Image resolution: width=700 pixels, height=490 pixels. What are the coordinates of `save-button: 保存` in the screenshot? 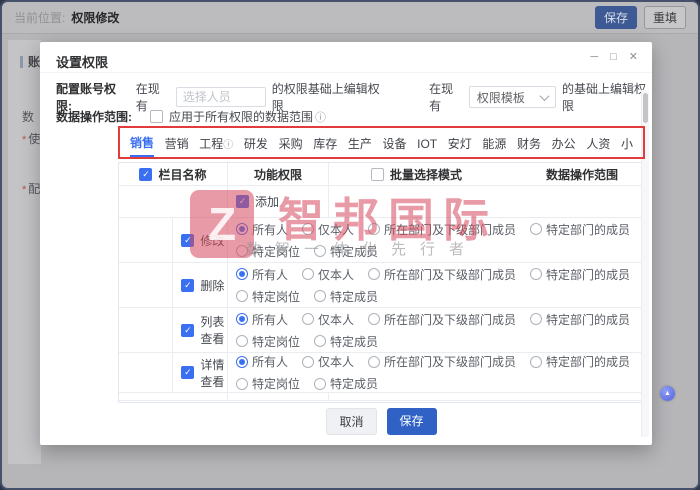 It's located at (411, 421).